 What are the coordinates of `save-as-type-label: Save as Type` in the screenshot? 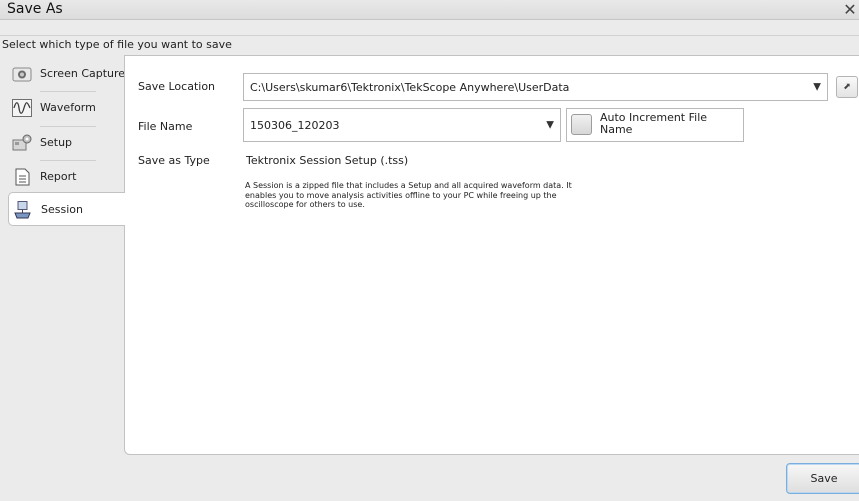 It's located at (174, 160).